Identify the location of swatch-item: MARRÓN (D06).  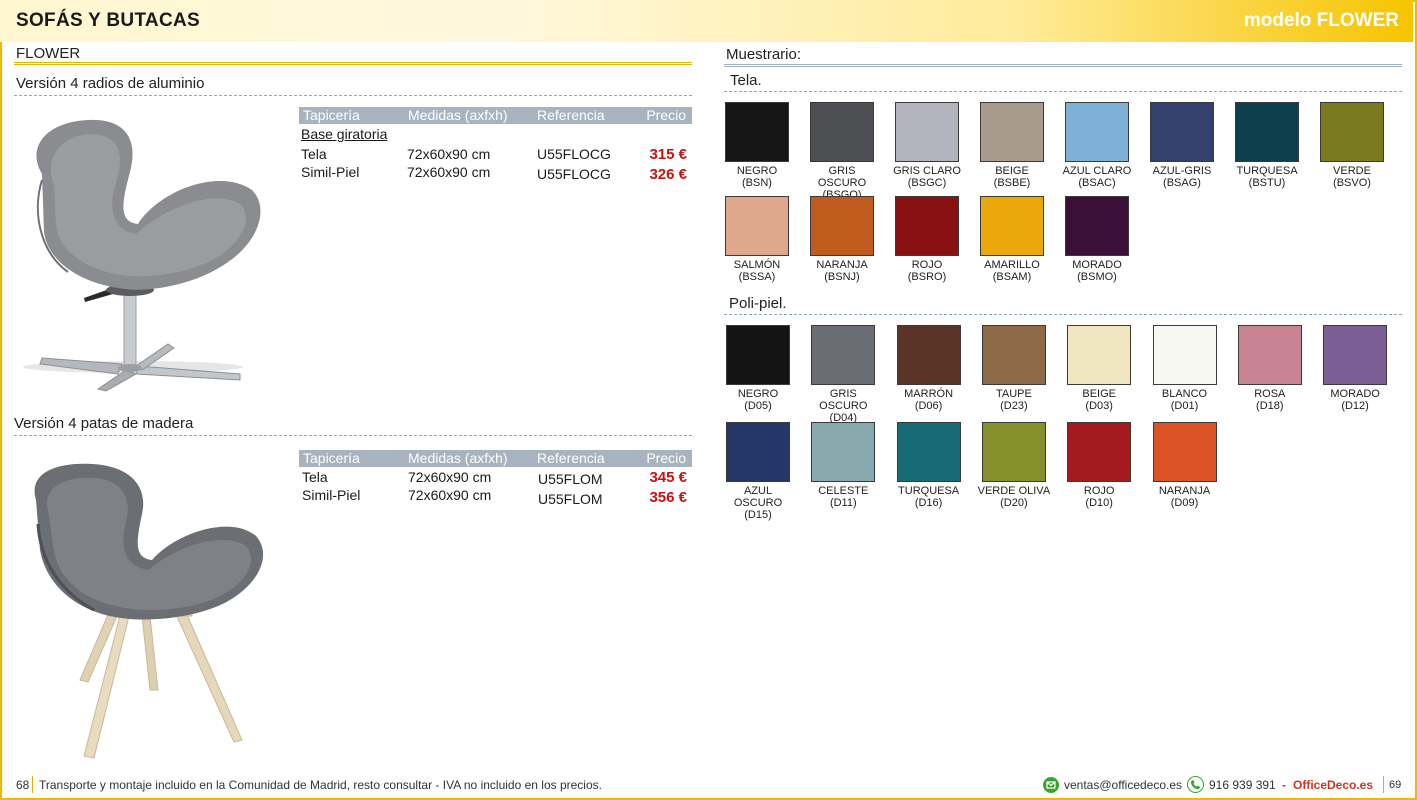
(929, 368).